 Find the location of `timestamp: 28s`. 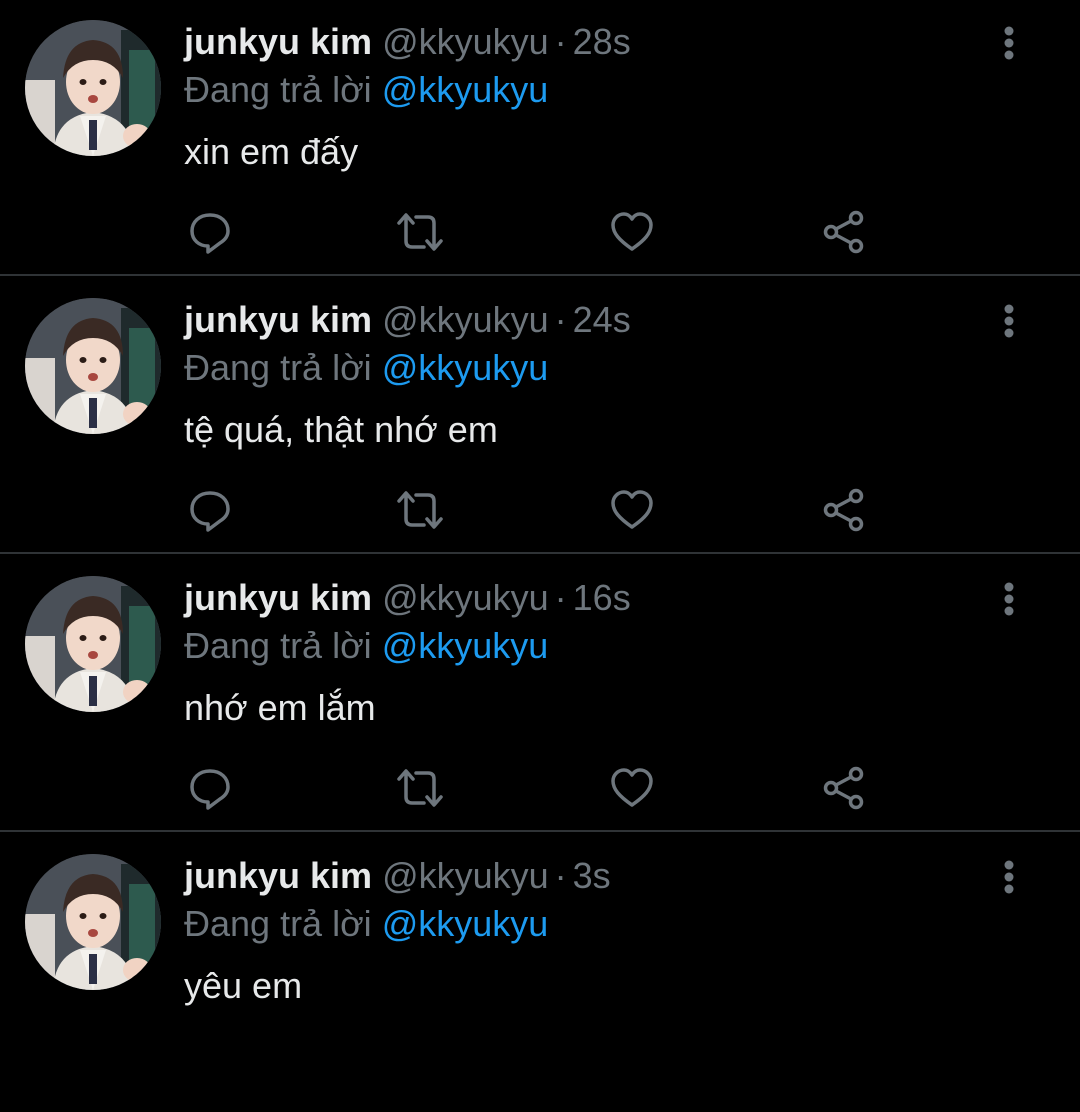

timestamp: 28s is located at coordinates (602, 41).